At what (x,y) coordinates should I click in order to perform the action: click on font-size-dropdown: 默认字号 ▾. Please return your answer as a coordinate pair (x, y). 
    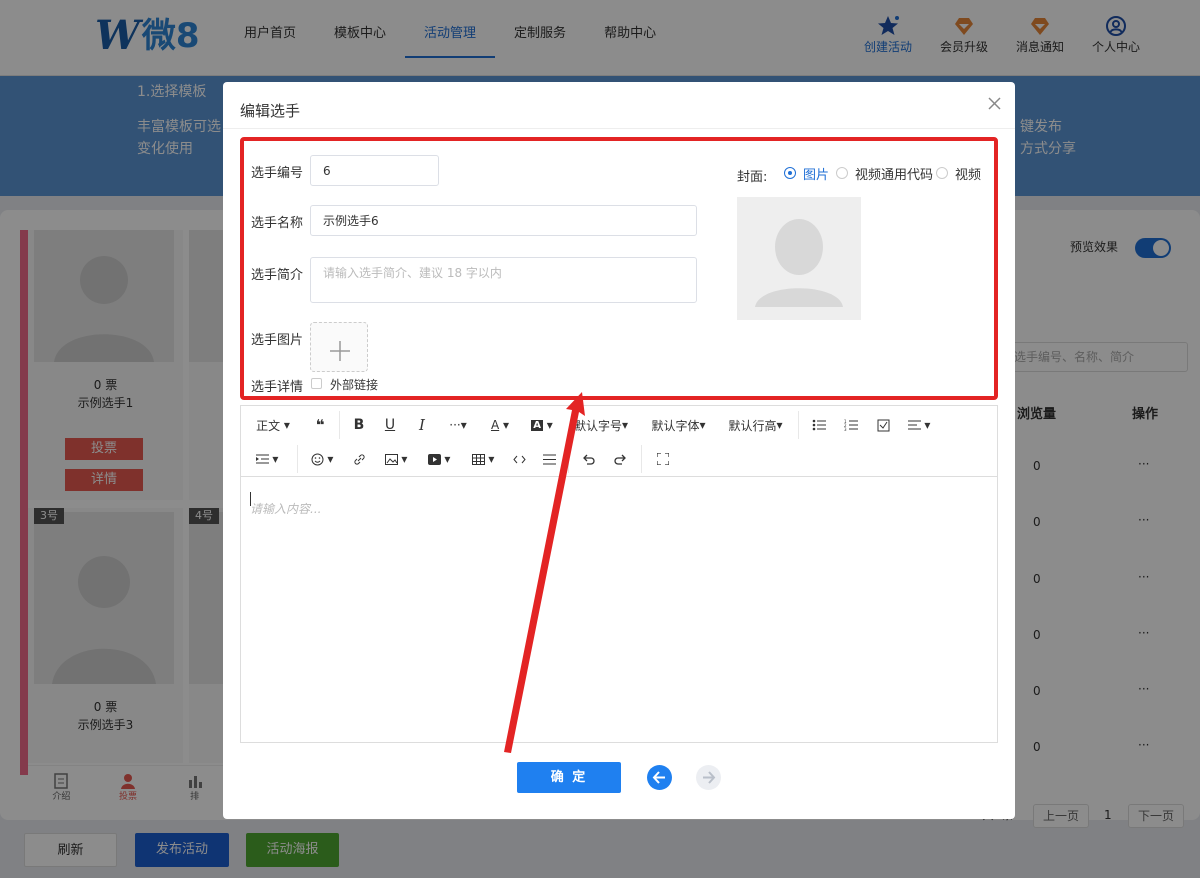
    Looking at the image, I should click on (601, 425).